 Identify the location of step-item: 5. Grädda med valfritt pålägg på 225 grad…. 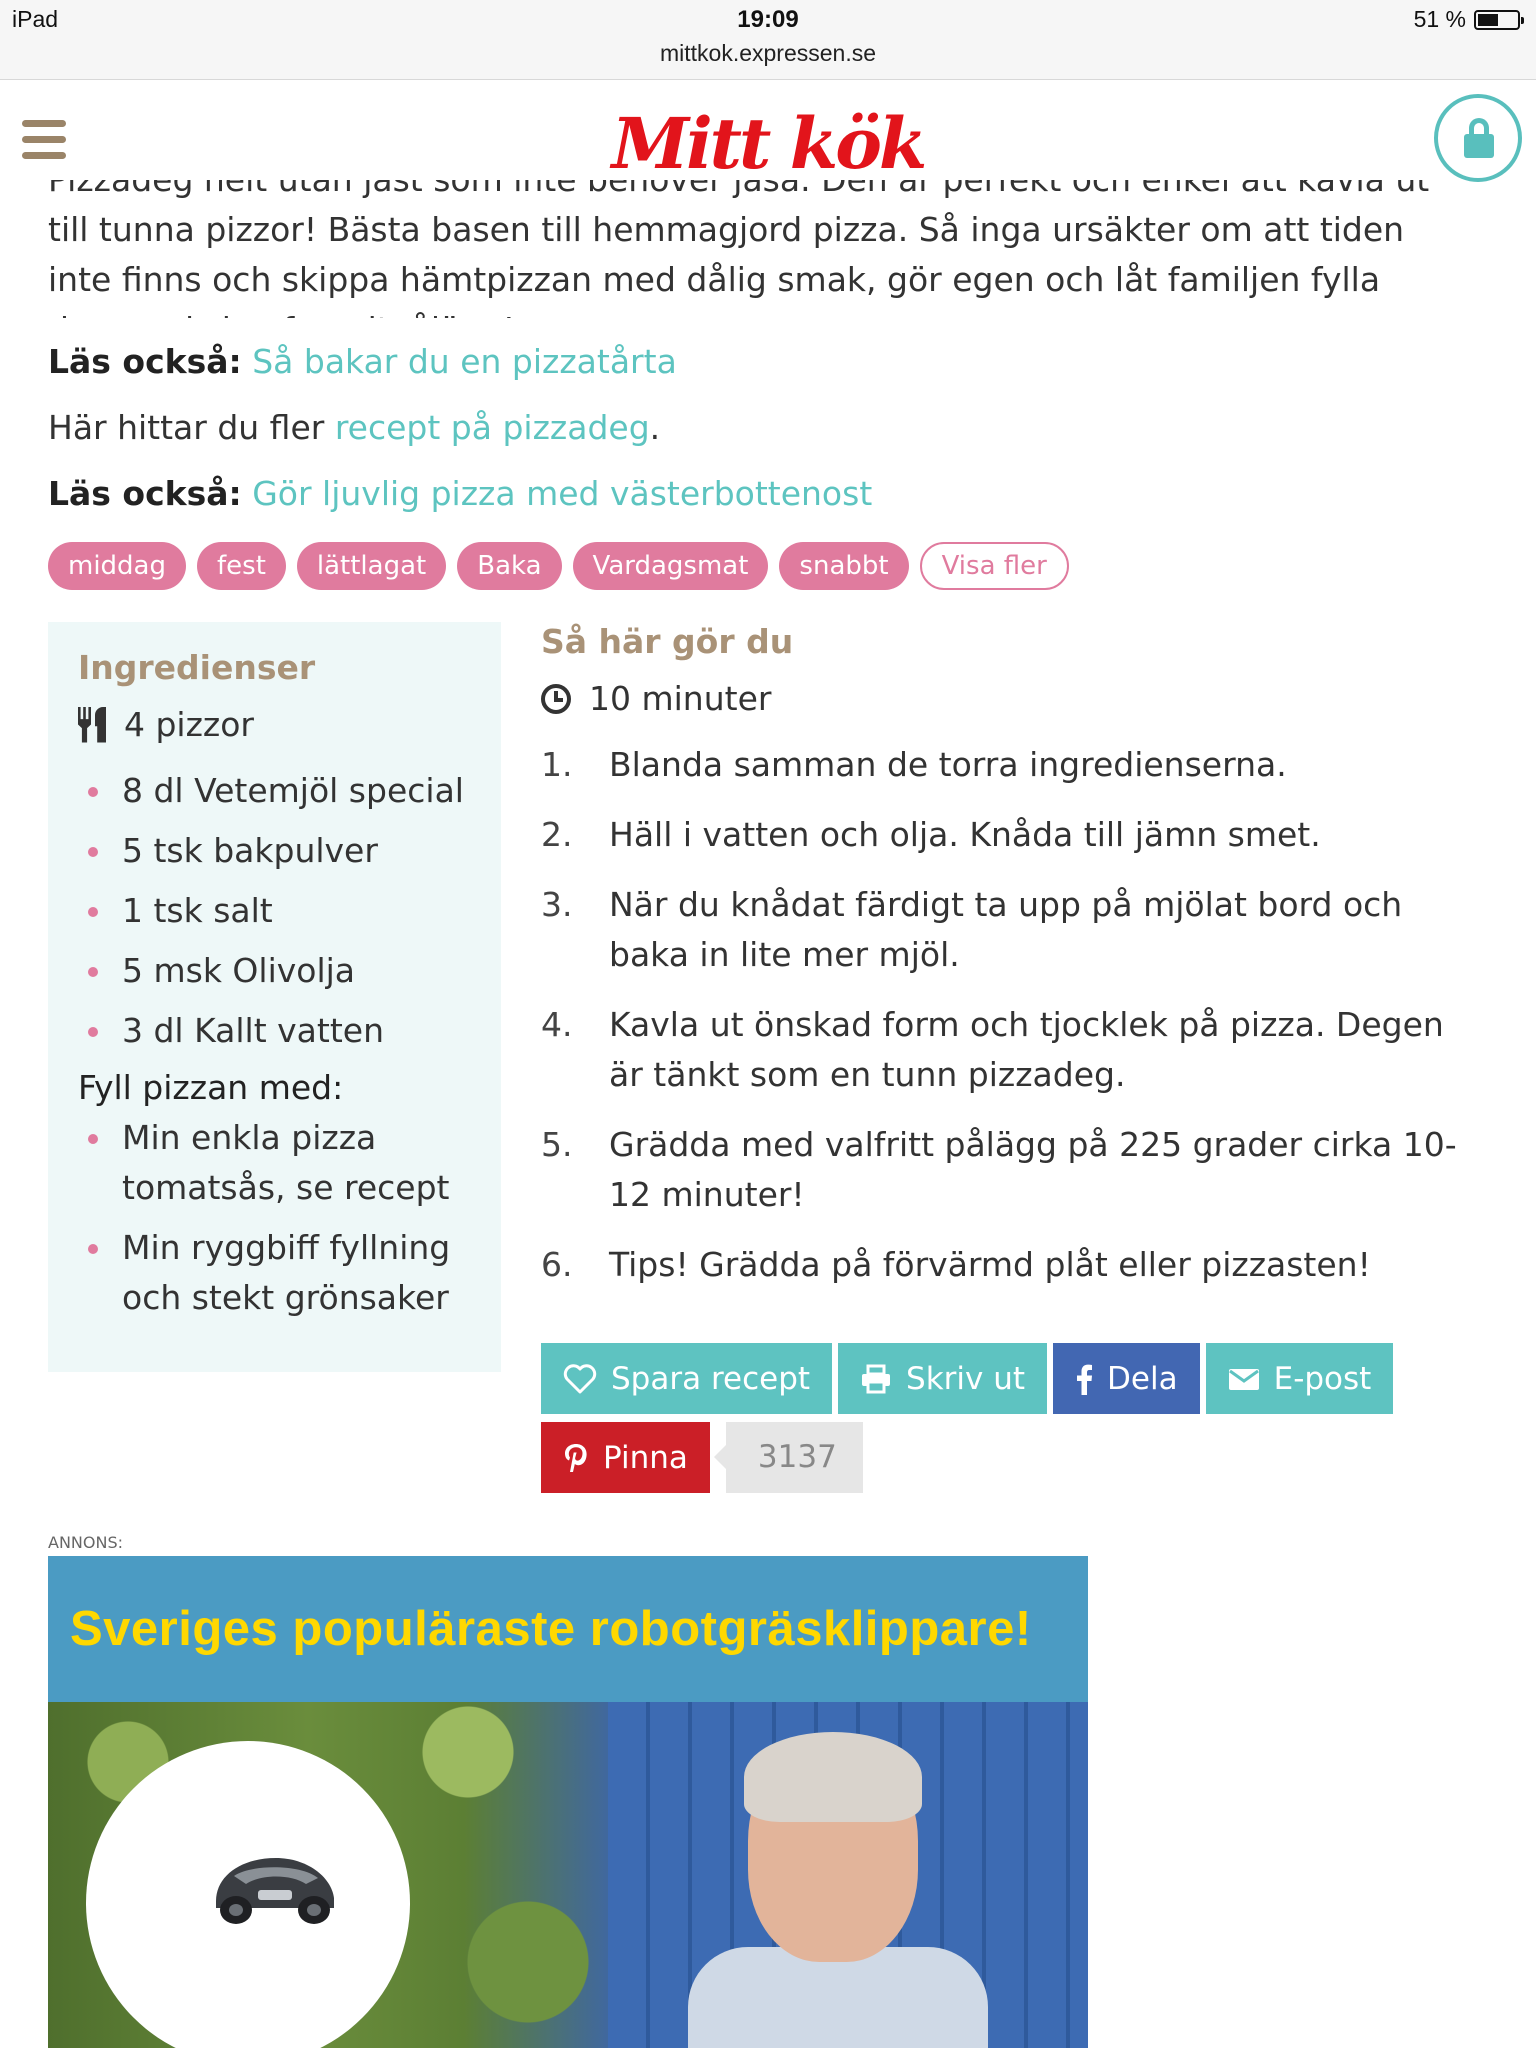
(1001, 1170).